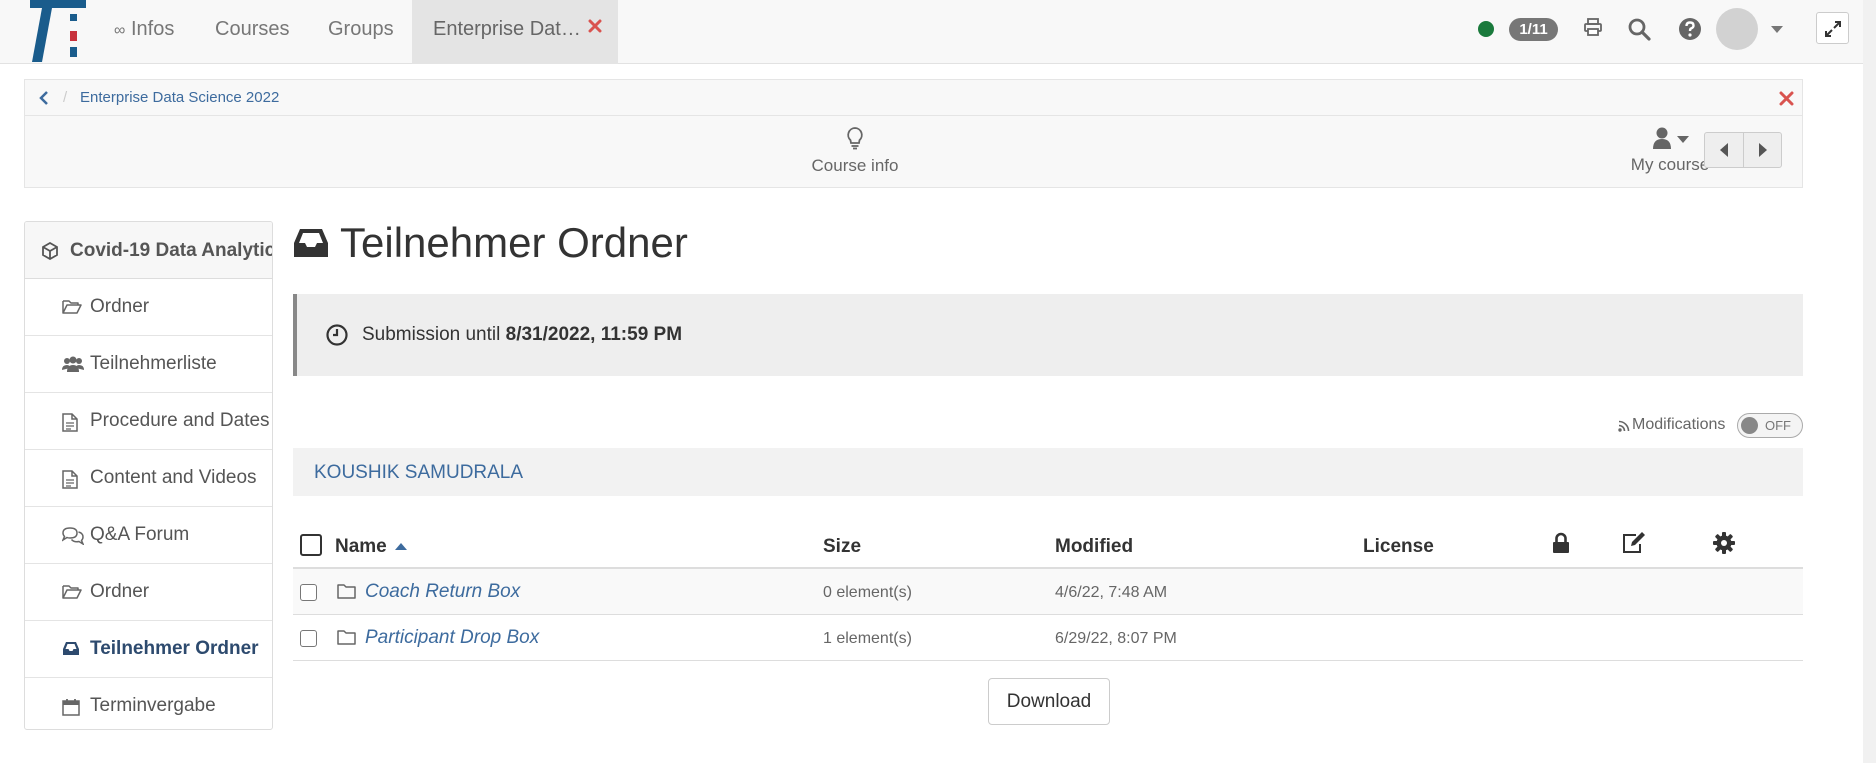  Describe the element at coordinates (913, 98) in the screenshot. I see `breadcrumb: / Enterprise Data Science 2022` at that location.